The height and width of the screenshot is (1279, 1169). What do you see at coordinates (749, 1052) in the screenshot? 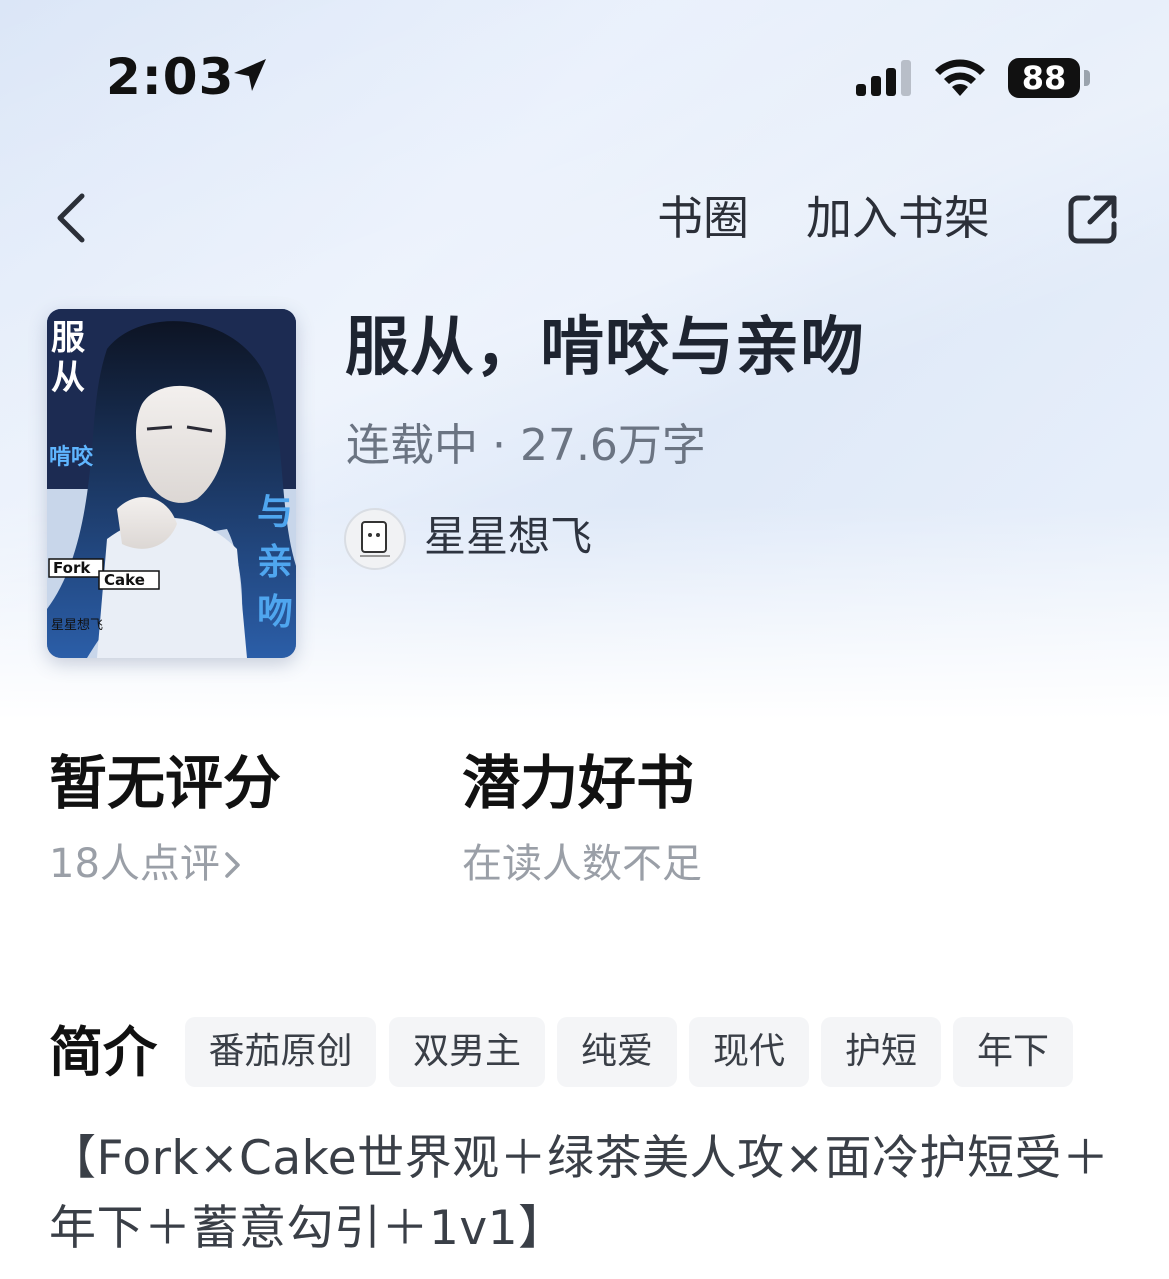
I see `tag-chip: 现代` at bounding box center [749, 1052].